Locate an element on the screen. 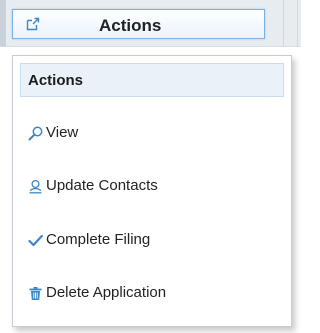 This screenshot has width=320, height=333. menu-item-label: View is located at coordinates (62, 132).